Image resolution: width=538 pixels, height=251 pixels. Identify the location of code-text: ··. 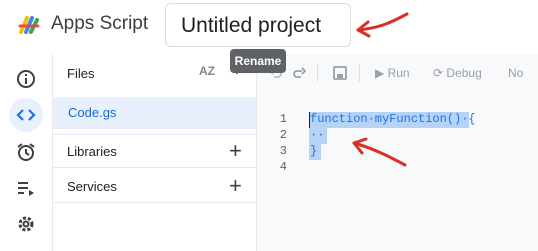
(317, 135).